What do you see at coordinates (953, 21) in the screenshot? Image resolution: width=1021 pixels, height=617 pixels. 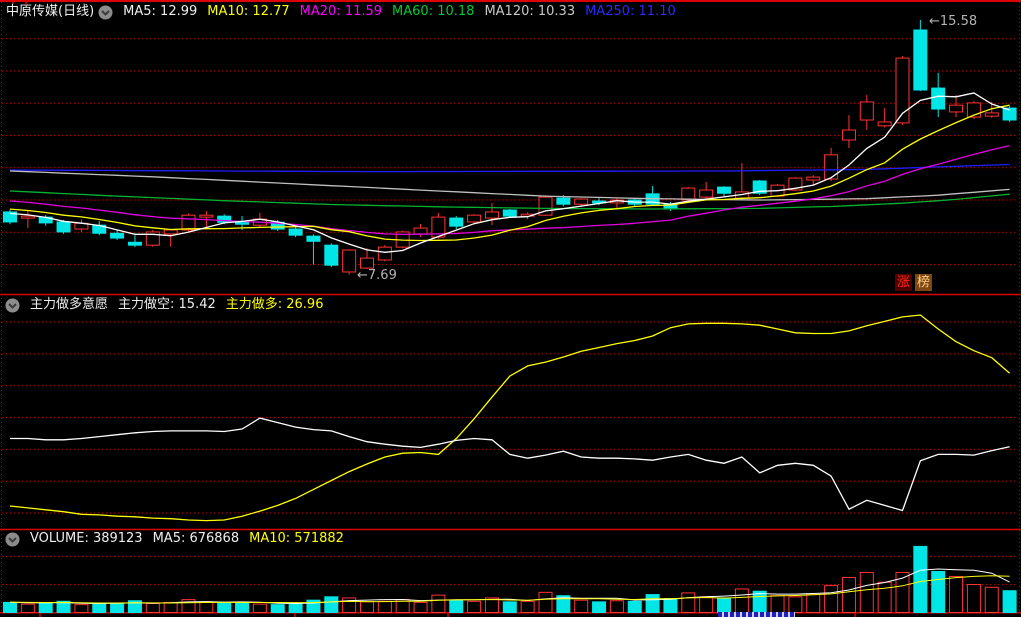 I see `highest-price-label: ←15.58` at bounding box center [953, 21].